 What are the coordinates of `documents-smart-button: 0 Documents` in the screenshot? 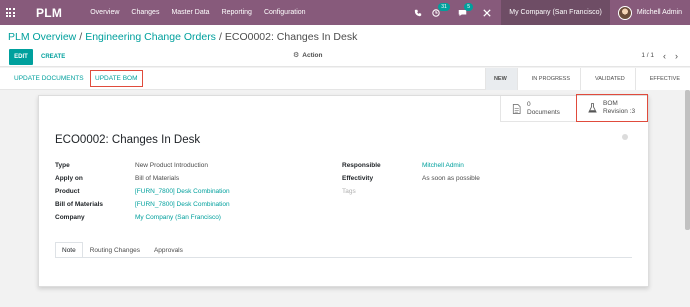 It's located at (538, 109).